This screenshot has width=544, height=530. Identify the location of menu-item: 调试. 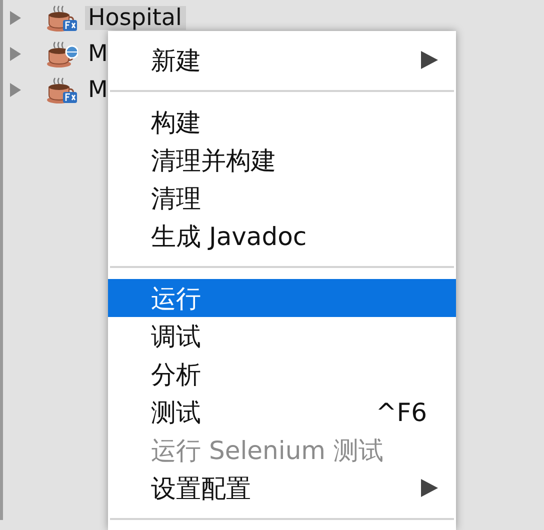
(282, 336).